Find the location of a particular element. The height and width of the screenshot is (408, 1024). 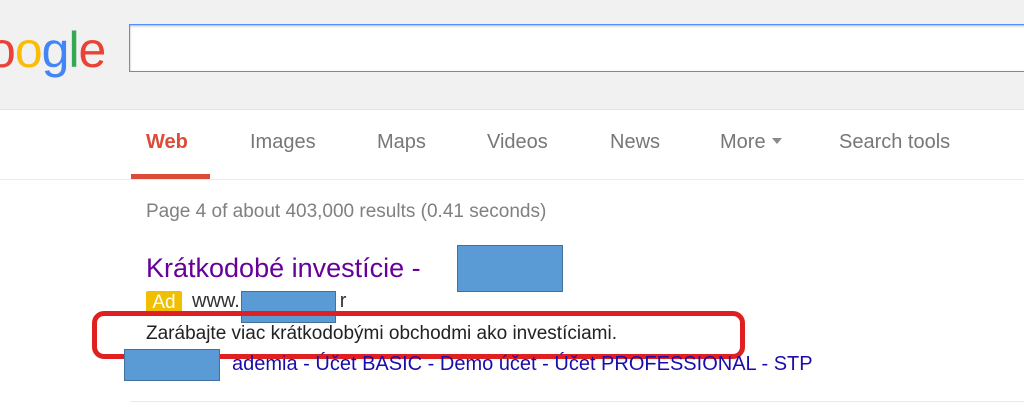

ad-url-suffix: r is located at coordinates (343, 301).